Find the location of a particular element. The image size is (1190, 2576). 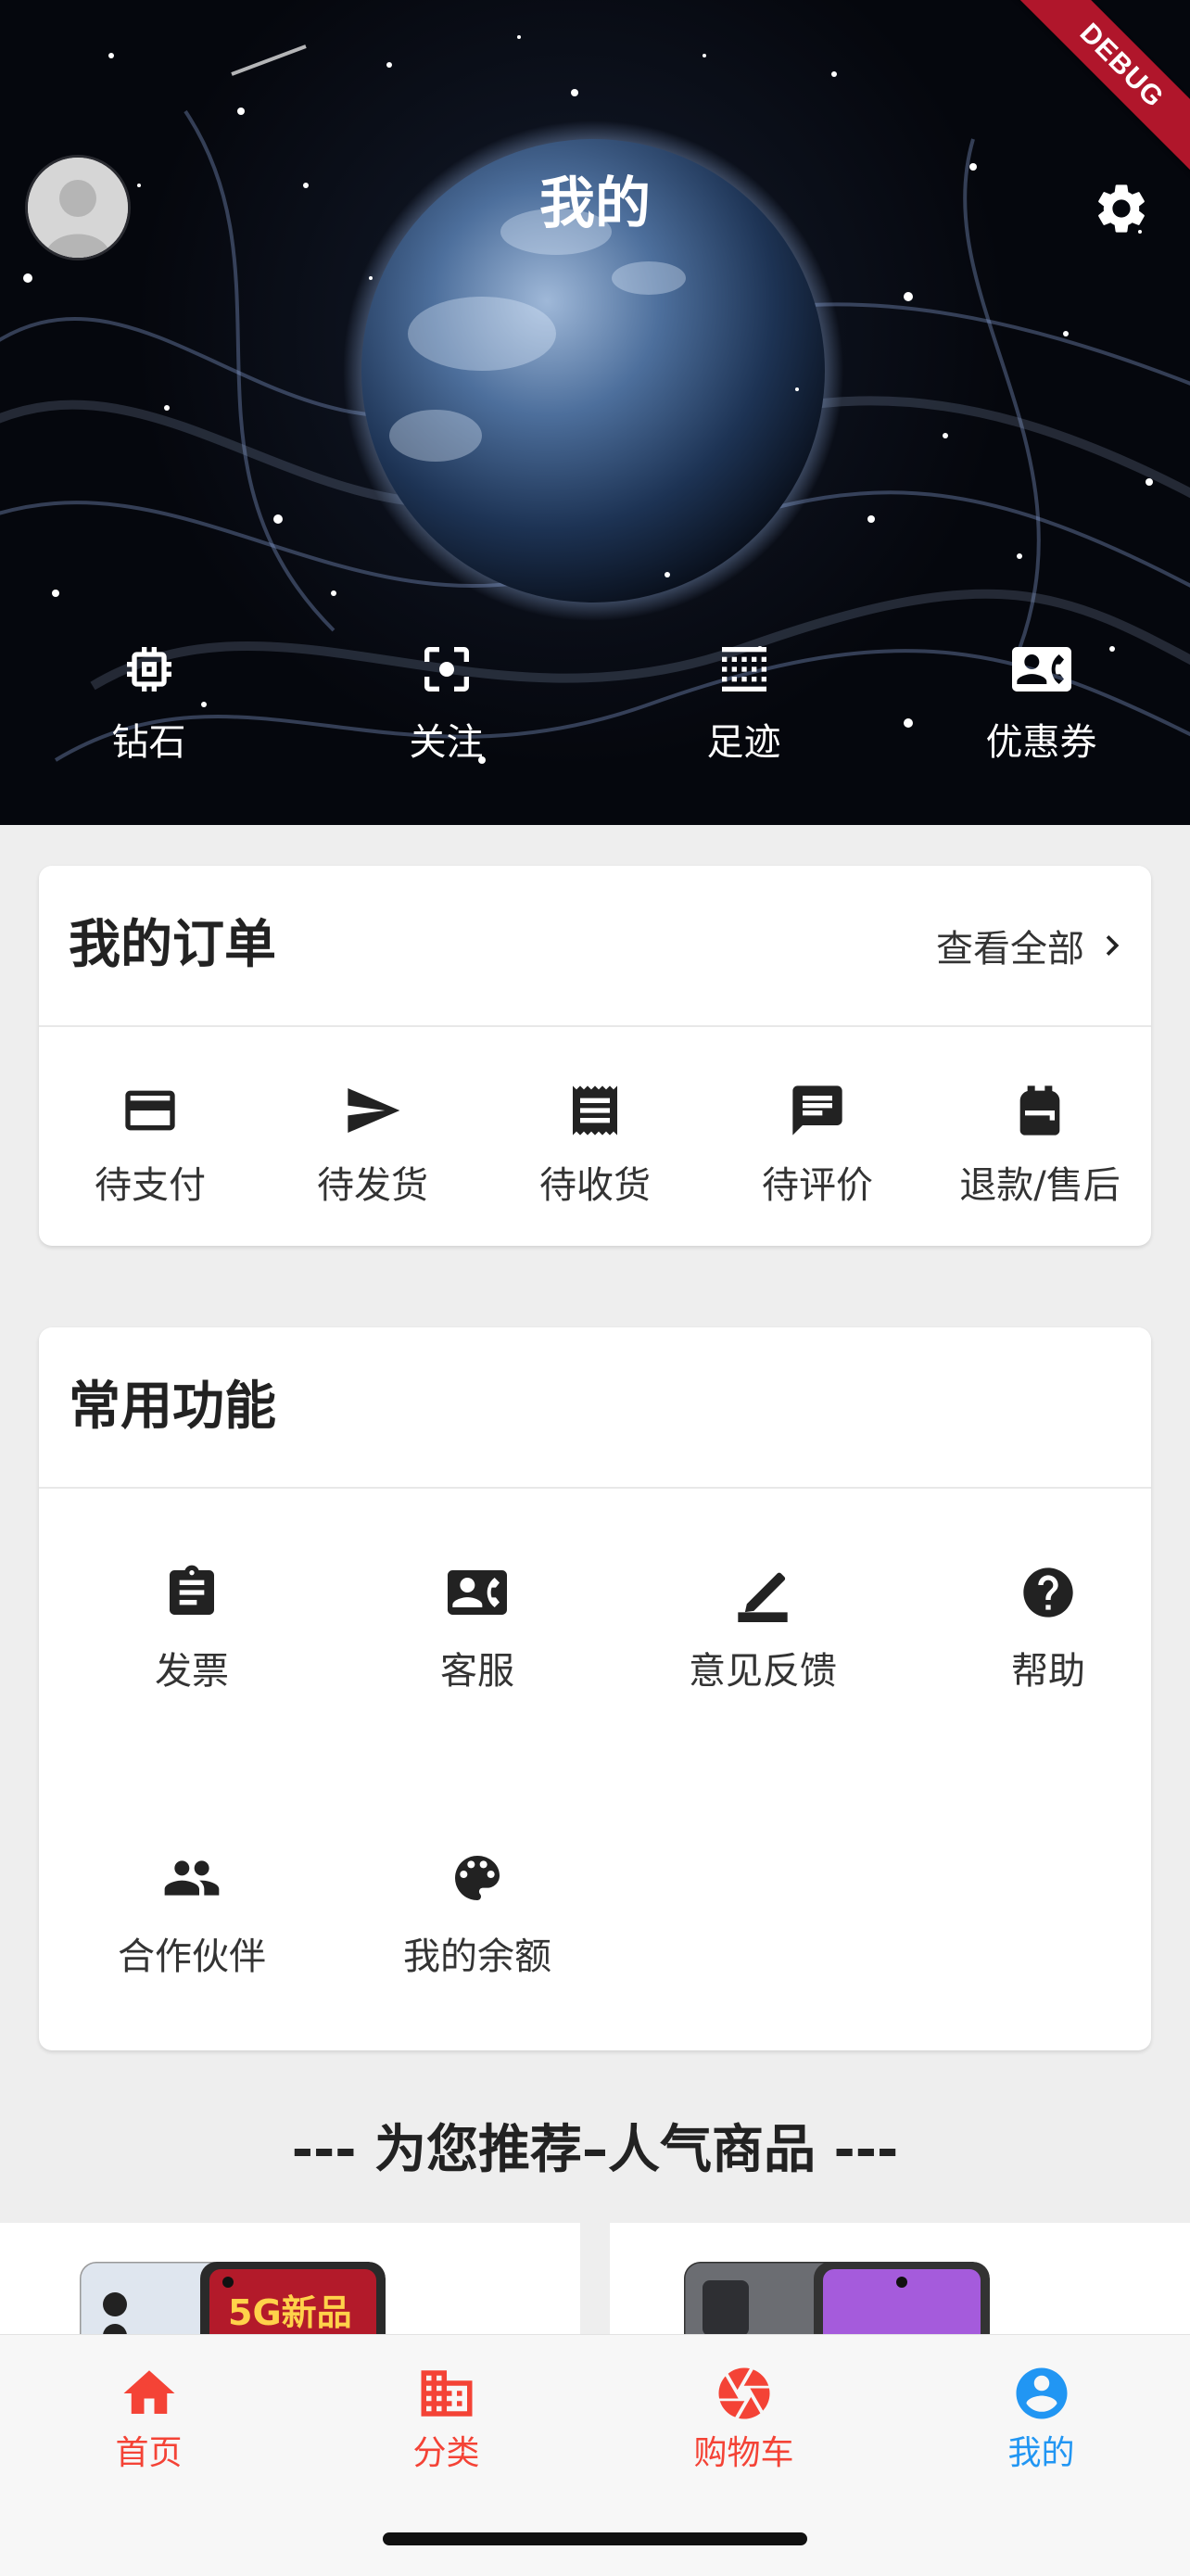

clipboard-icon is located at coordinates (192, 1590).